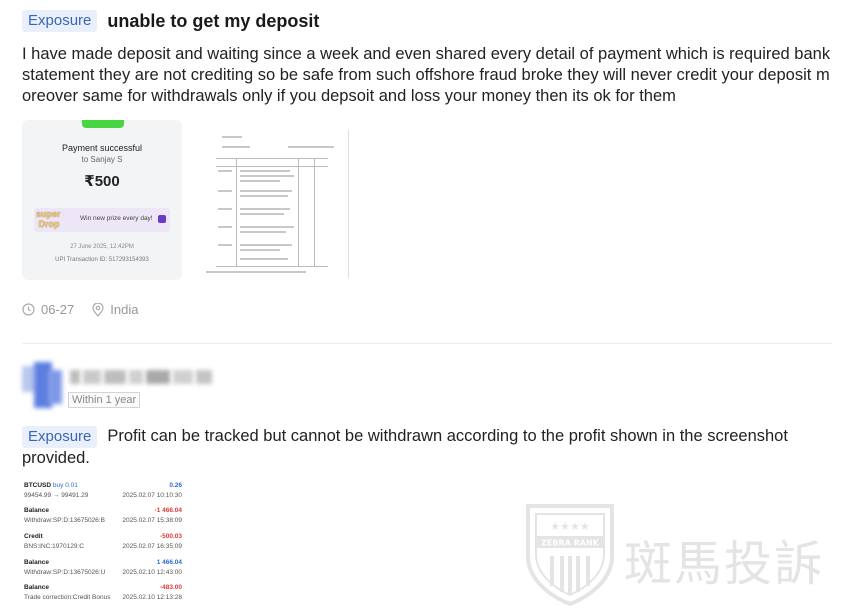 The image size is (846, 612). I want to click on trade-date: 2025.02.07 10:10:30, so click(152, 495).